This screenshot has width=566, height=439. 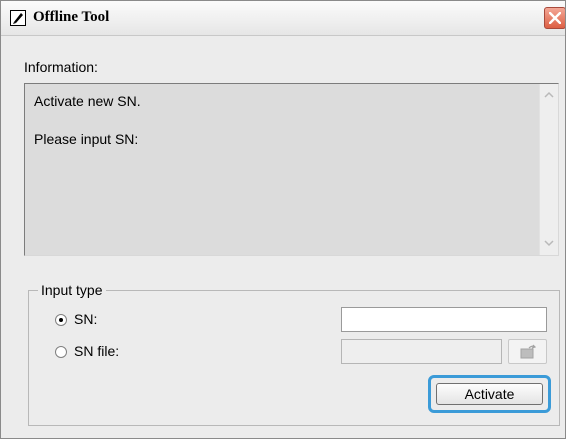 I want to click on activate-focus-ring: Activate, so click(x=489, y=394).